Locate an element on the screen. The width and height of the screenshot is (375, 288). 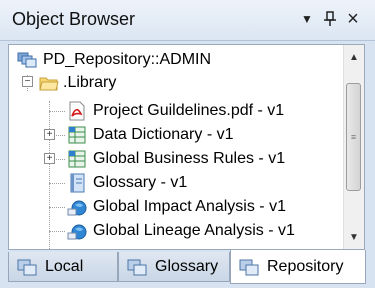
tree-node-item: Global Business Rules - v1 is located at coordinates (176, 159).